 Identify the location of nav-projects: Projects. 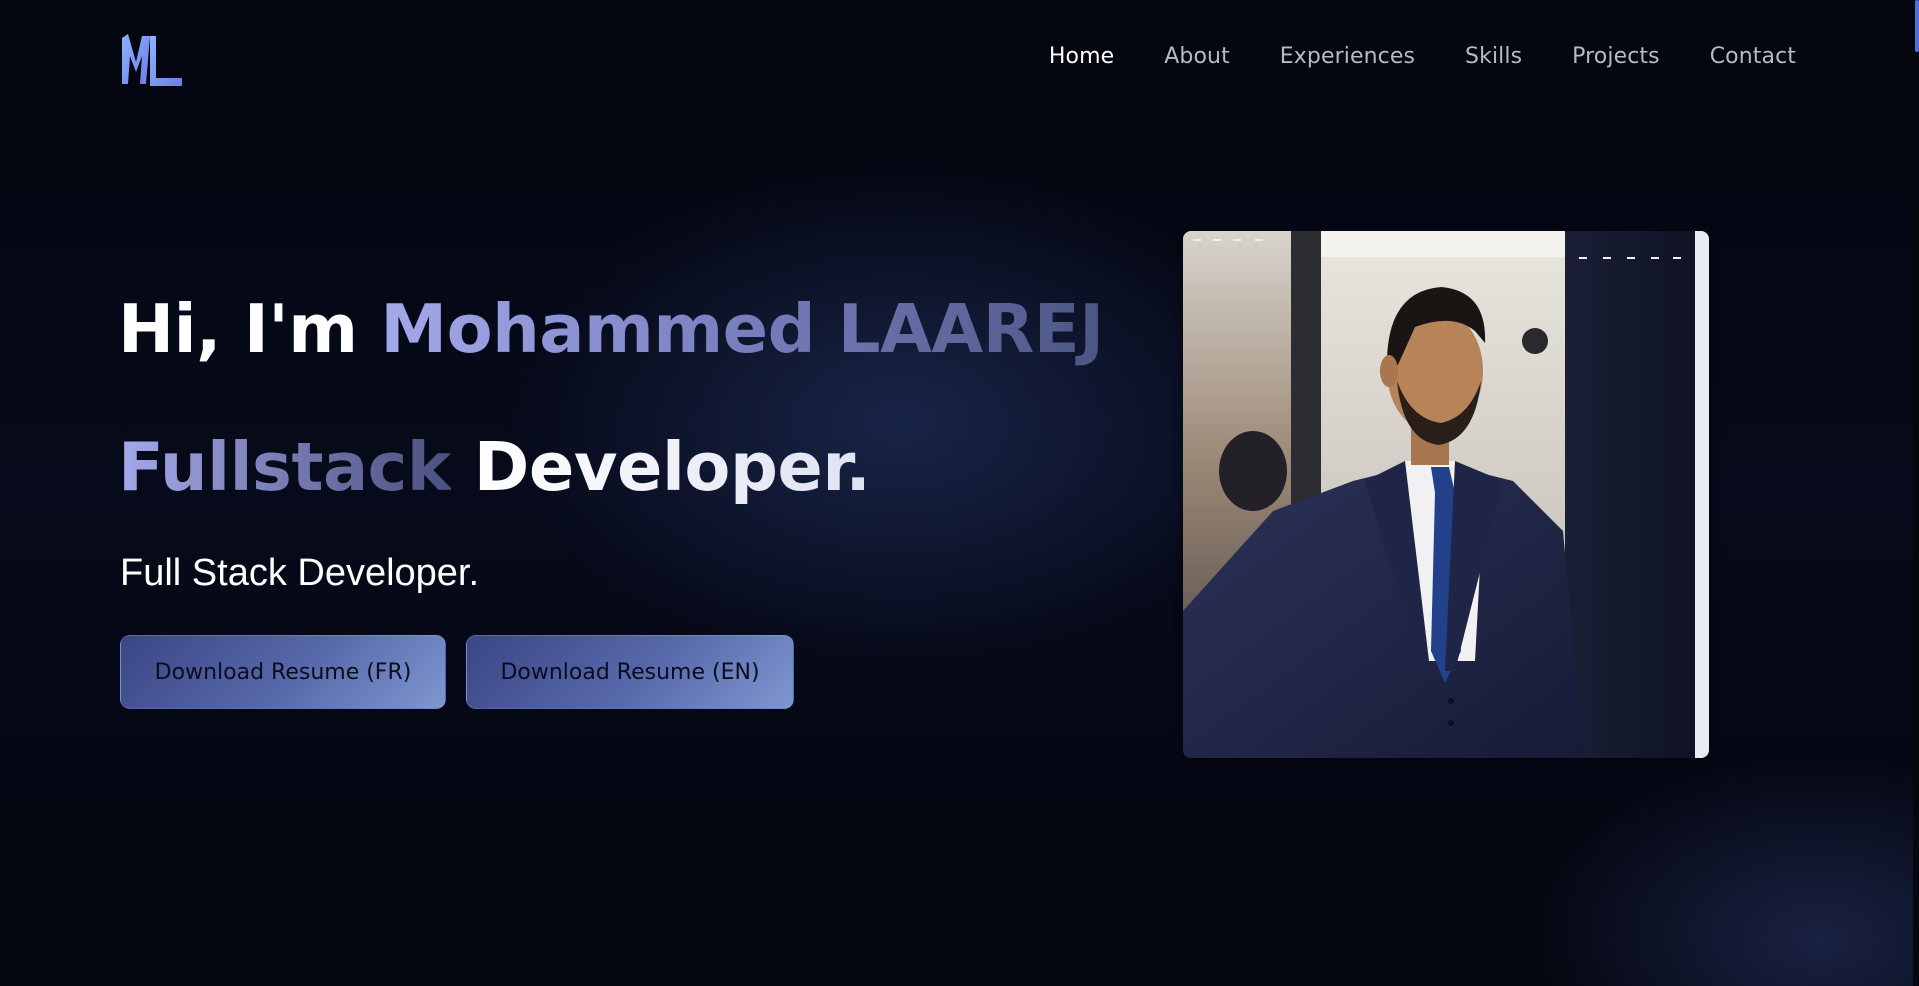
(1616, 56).